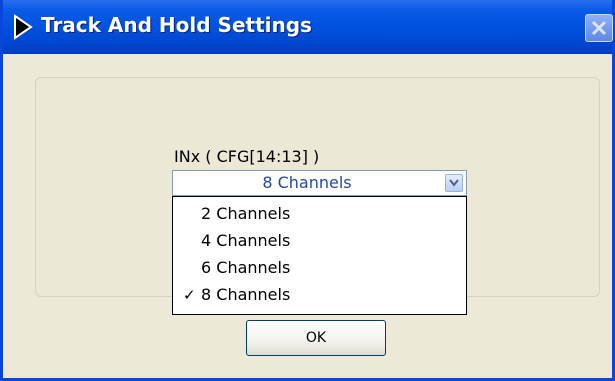  What do you see at coordinates (246, 267) in the screenshot?
I see `option-label: 6 Channels` at bounding box center [246, 267].